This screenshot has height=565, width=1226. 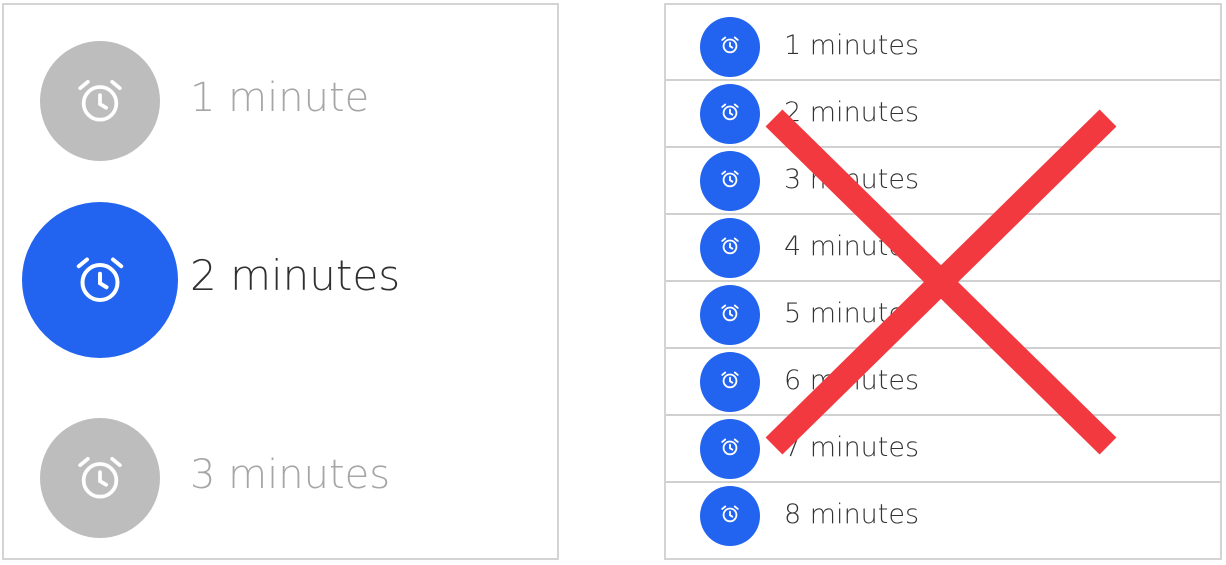 What do you see at coordinates (852, 112) in the screenshot?
I see `row-label: 2 minutes` at bounding box center [852, 112].